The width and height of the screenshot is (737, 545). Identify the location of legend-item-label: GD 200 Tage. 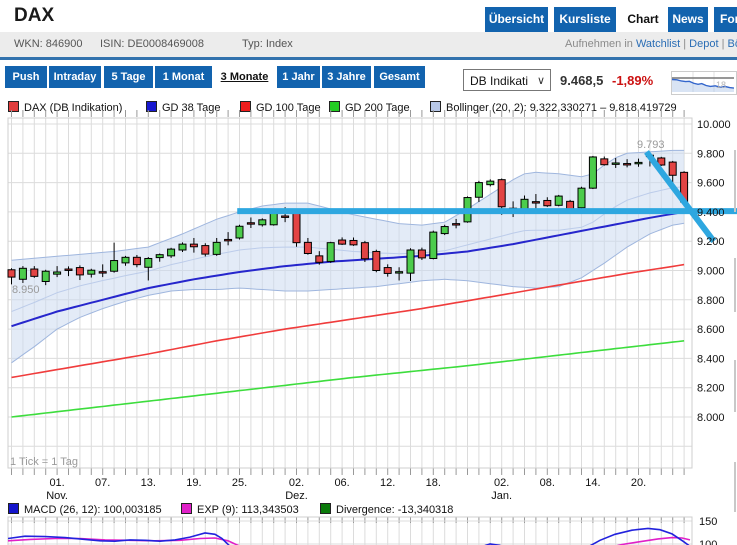
(377, 108).